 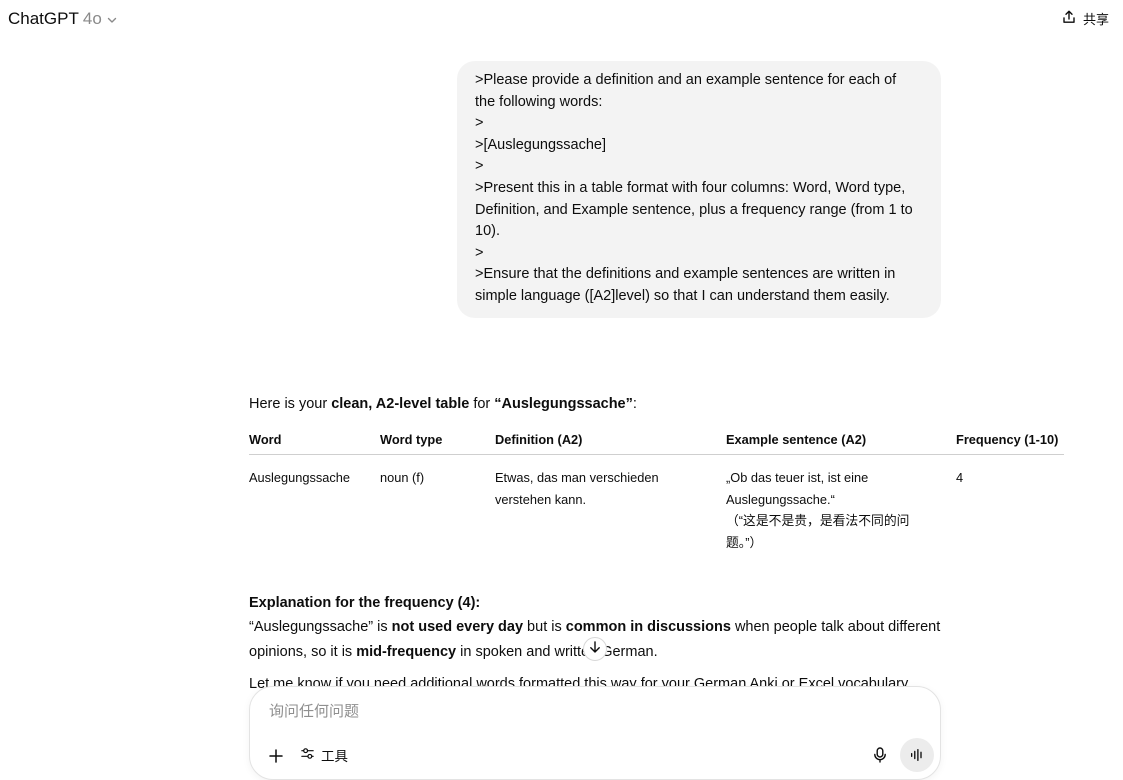 I want to click on example-translation: （“这是不是贵，是看法不同的问题。”）, so click(x=818, y=531).